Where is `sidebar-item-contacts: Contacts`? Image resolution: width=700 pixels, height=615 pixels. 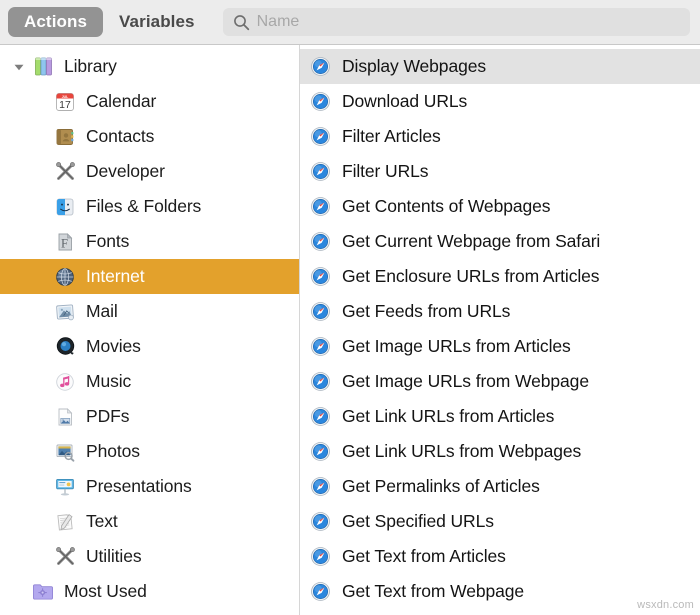
sidebar-item-contacts: Contacts is located at coordinates (149, 136).